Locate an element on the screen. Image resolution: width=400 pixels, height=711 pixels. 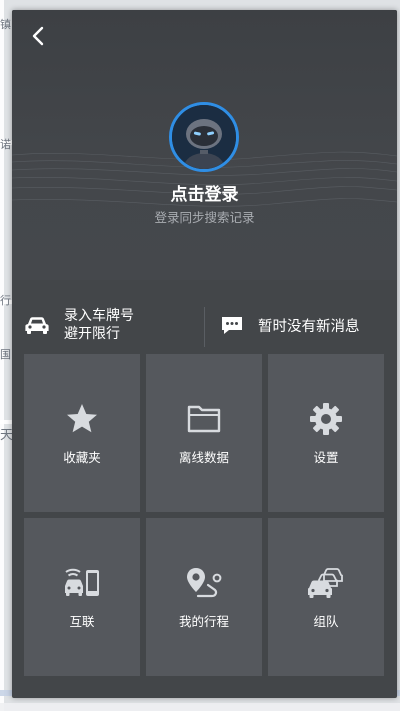
tile-label: 离线数据 is located at coordinates (203, 457).